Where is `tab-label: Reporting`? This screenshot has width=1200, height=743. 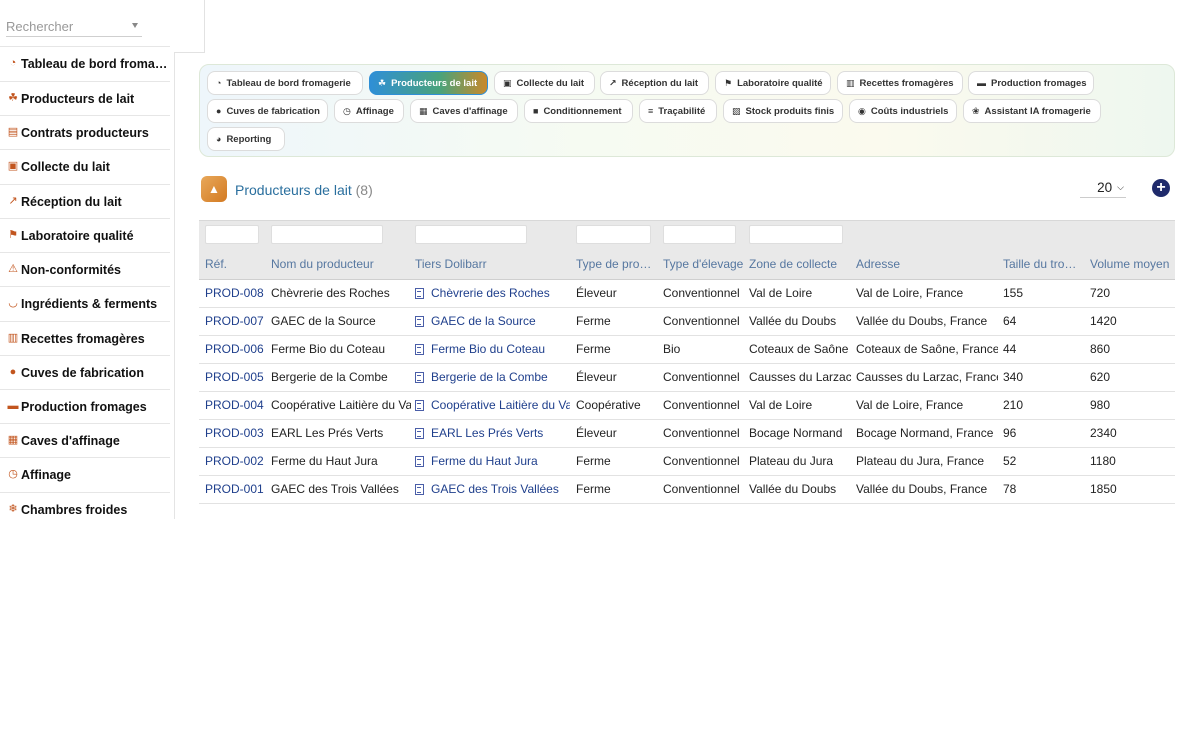 tab-label: Reporting is located at coordinates (249, 139).